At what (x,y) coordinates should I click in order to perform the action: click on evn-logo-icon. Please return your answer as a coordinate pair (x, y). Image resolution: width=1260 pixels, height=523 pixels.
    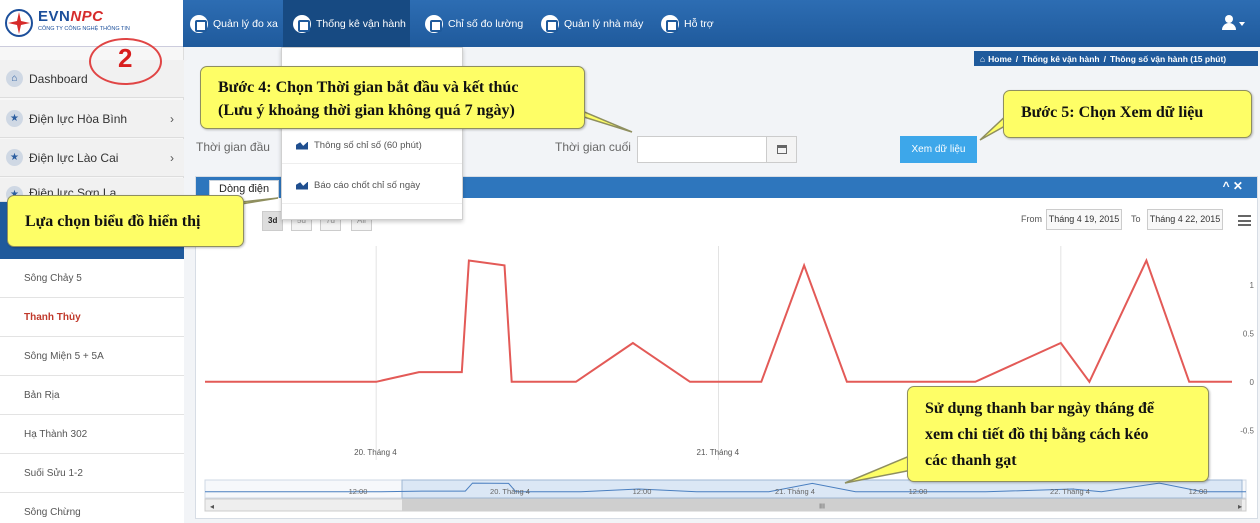
    Looking at the image, I should click on (19, 23).